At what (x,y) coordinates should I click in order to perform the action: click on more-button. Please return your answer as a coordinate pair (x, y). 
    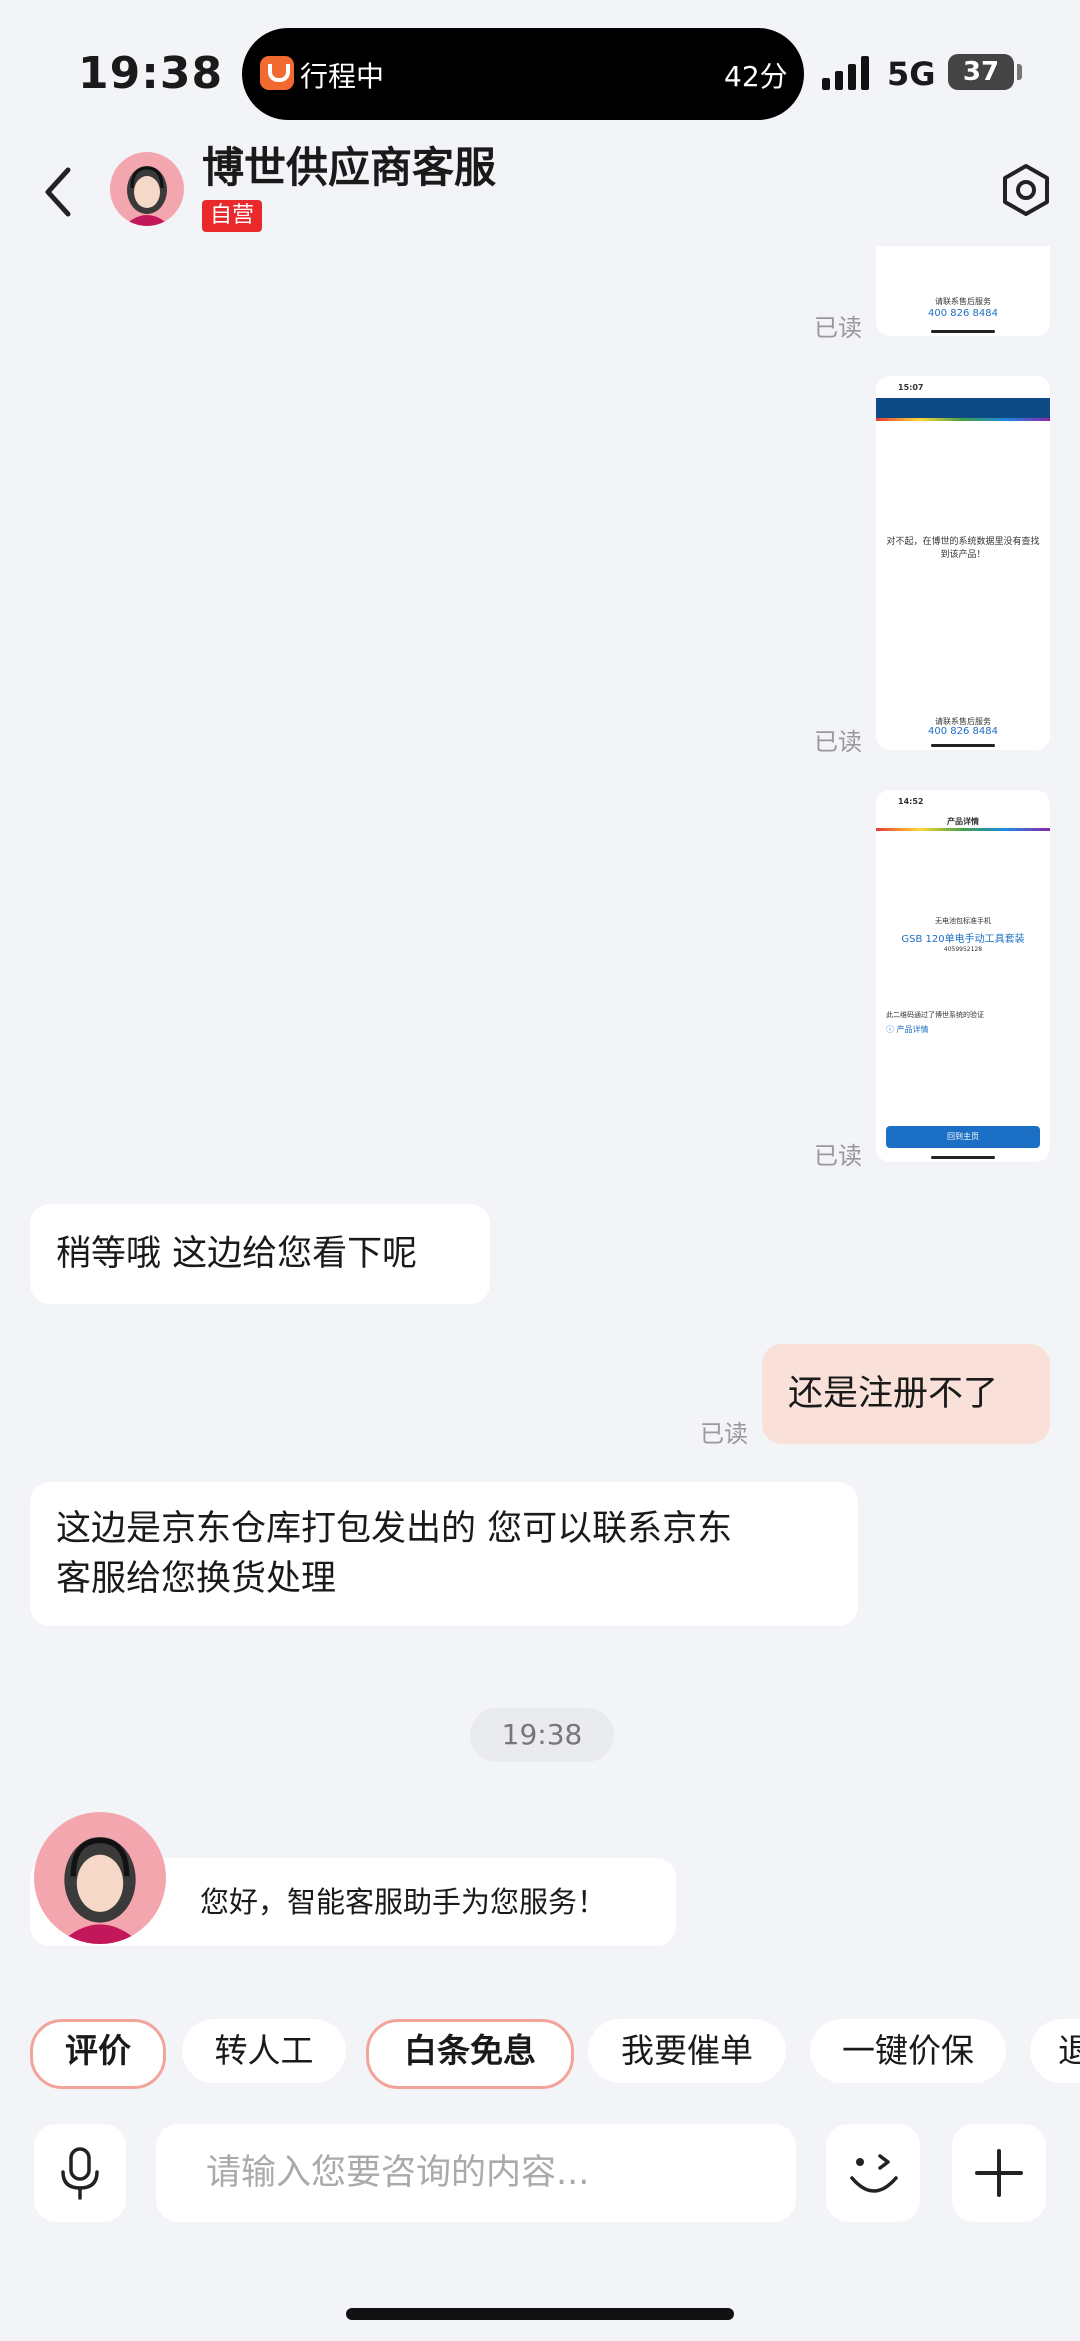
    Looking at the image, I should click on (999, 2173).